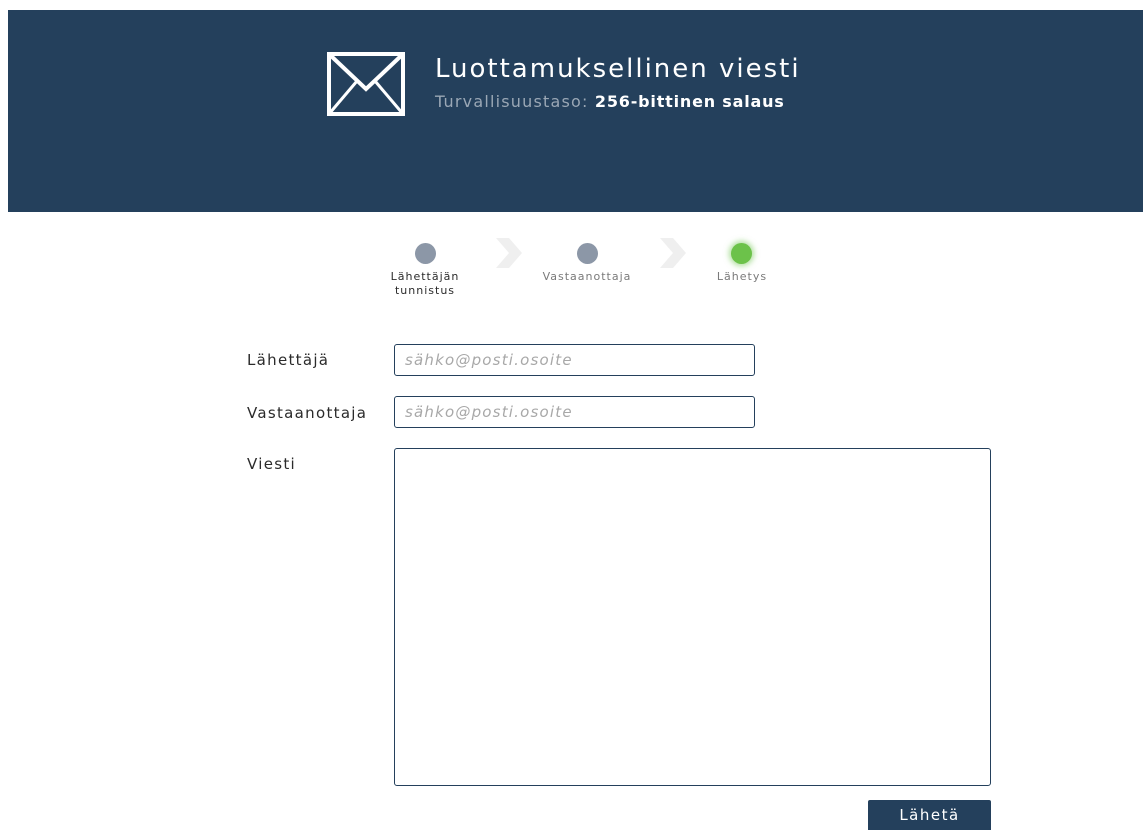 The height and width of the screenshot is (830, 1145). Describe the element at coordinates (689, 101) in the screenshot. I see `security-level-value: 256-bittinen salaus` at that location.